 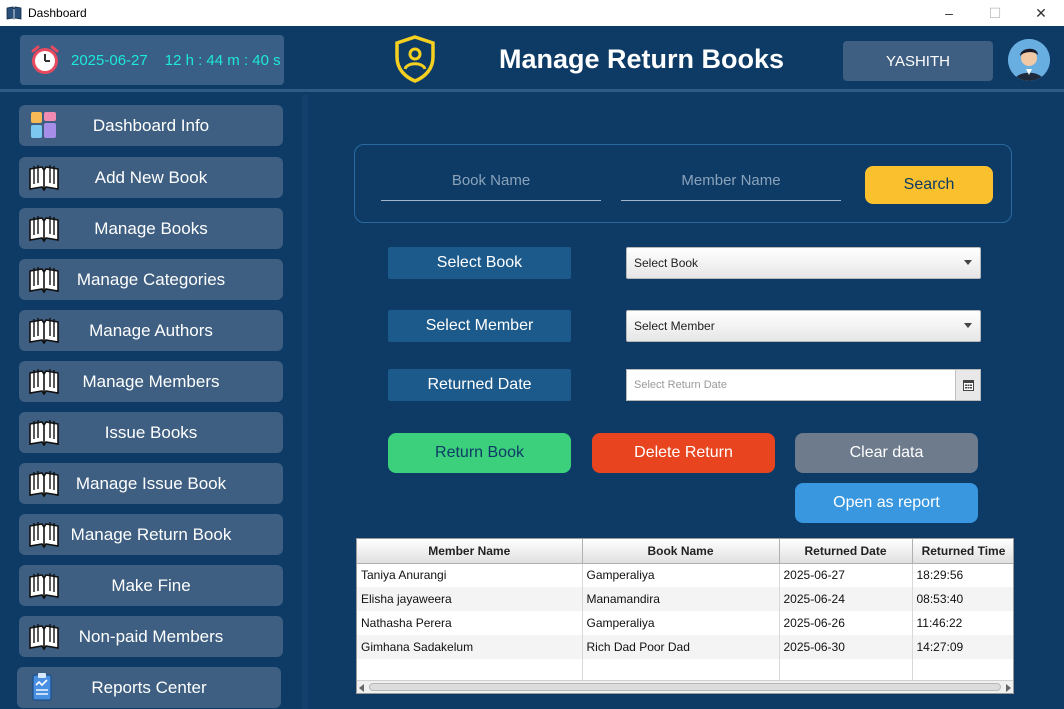 What do you see at coordinates (1041, 13) in the screenshot?
I see `close-button: ✕` at bounding box center [1041, 13].